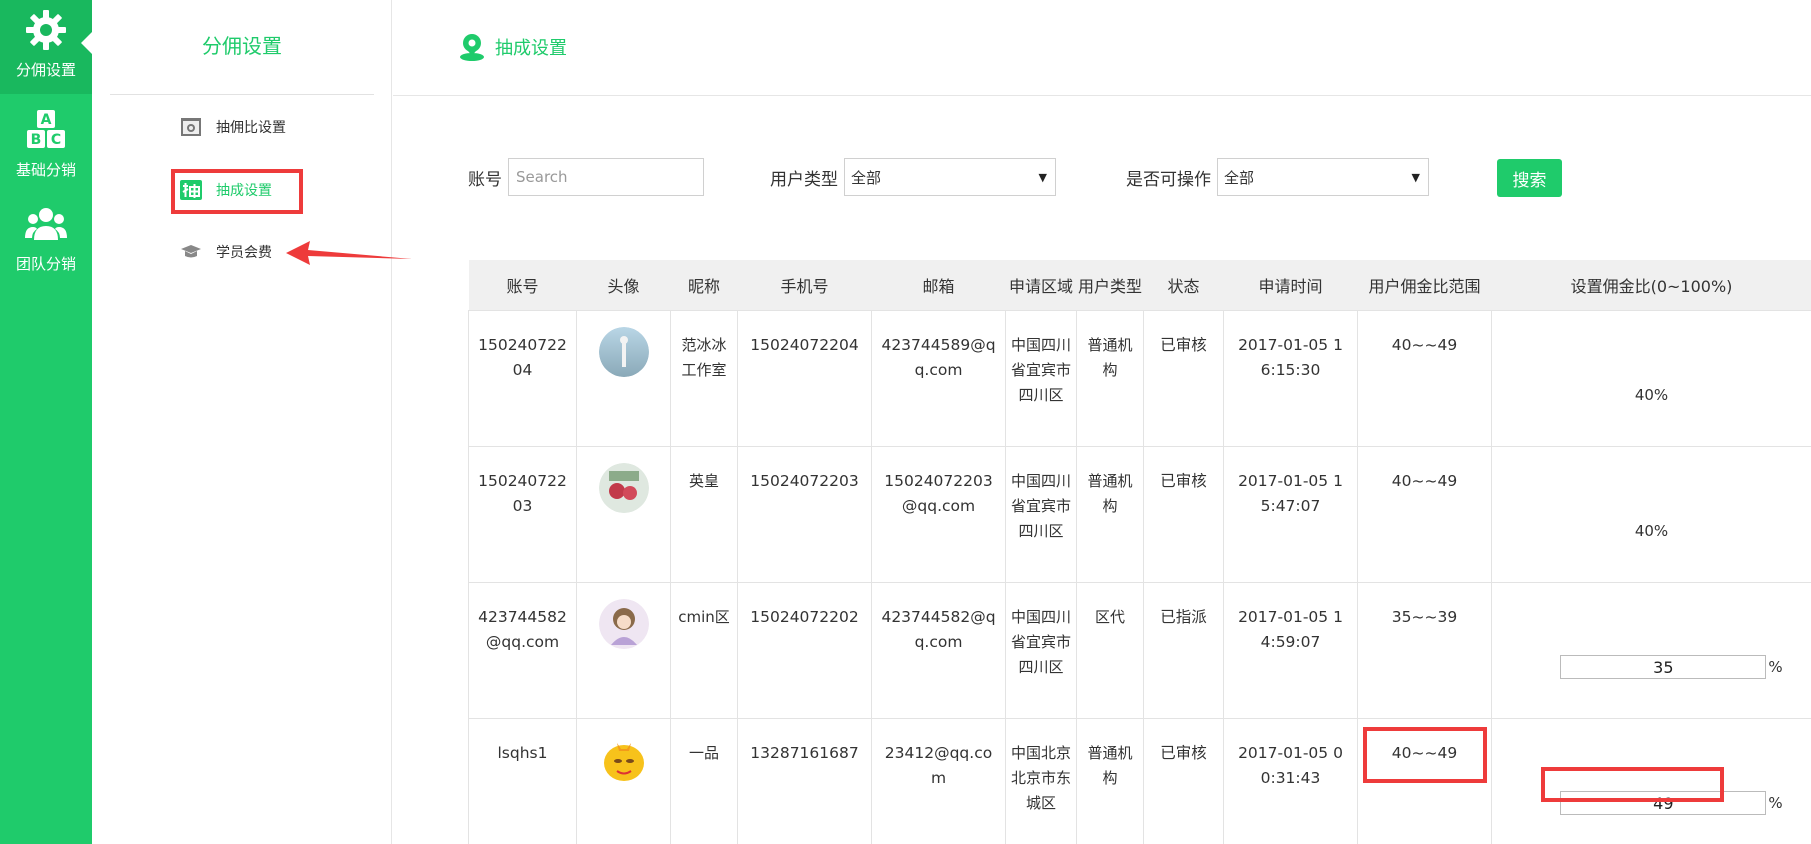 This screenshot has width=1811, height=844. Describe the element at coordinates (938, 650) in the screenshot. I see `cell-email: 423744582@qq.com` at that location.